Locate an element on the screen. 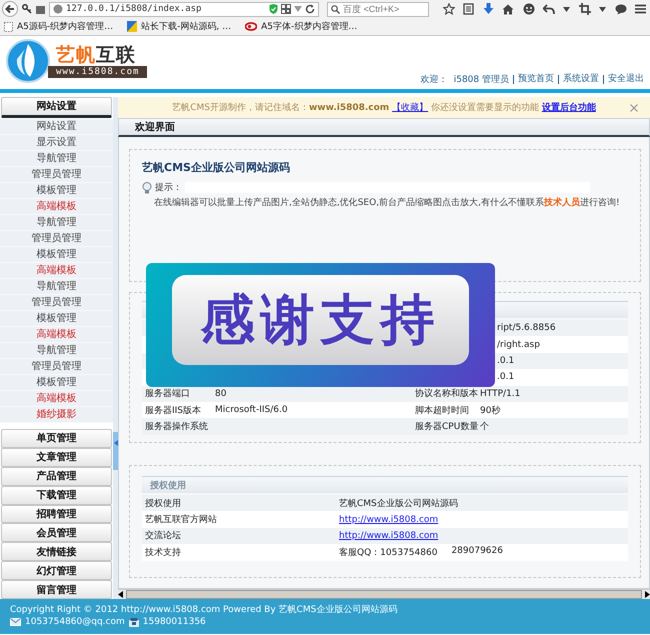 This screenshot has width=650, height=635. address-bar: 127.0.0.1/i5808/index.asp is located at coordinates (184, 9).